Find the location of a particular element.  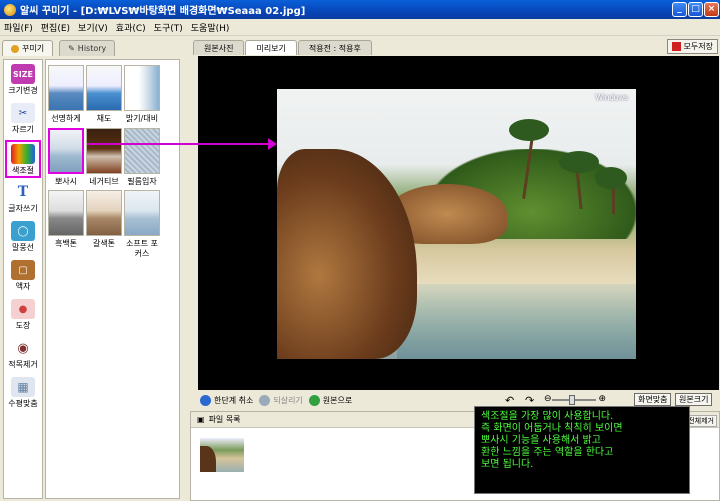

restore-label: 원본으로 is located at coordinates (337, 400).